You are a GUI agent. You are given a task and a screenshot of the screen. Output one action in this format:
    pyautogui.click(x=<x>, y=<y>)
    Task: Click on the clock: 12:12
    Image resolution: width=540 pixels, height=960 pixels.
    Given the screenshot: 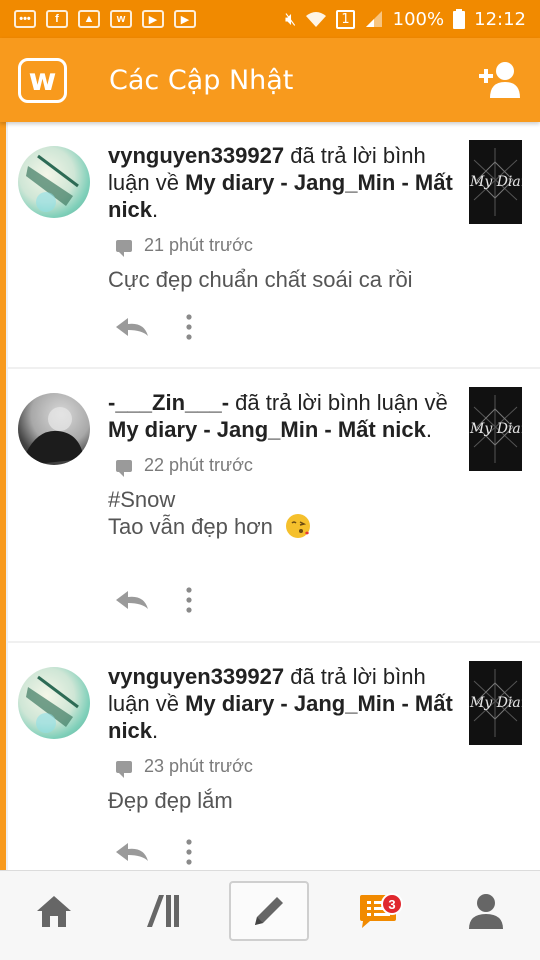 What is the action you would take?
    pyautogui.click(x=500, y=19)
    